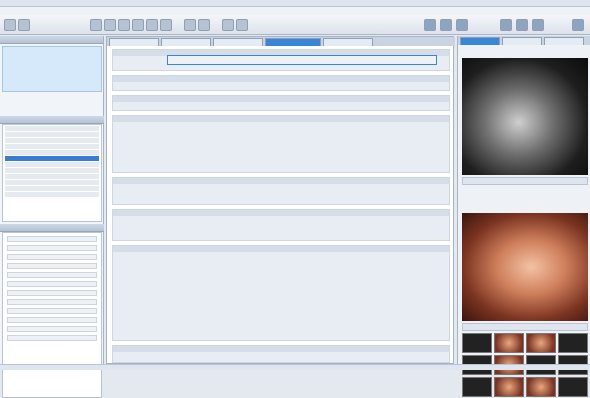  I want to click on title-bar, so click(295, 3).